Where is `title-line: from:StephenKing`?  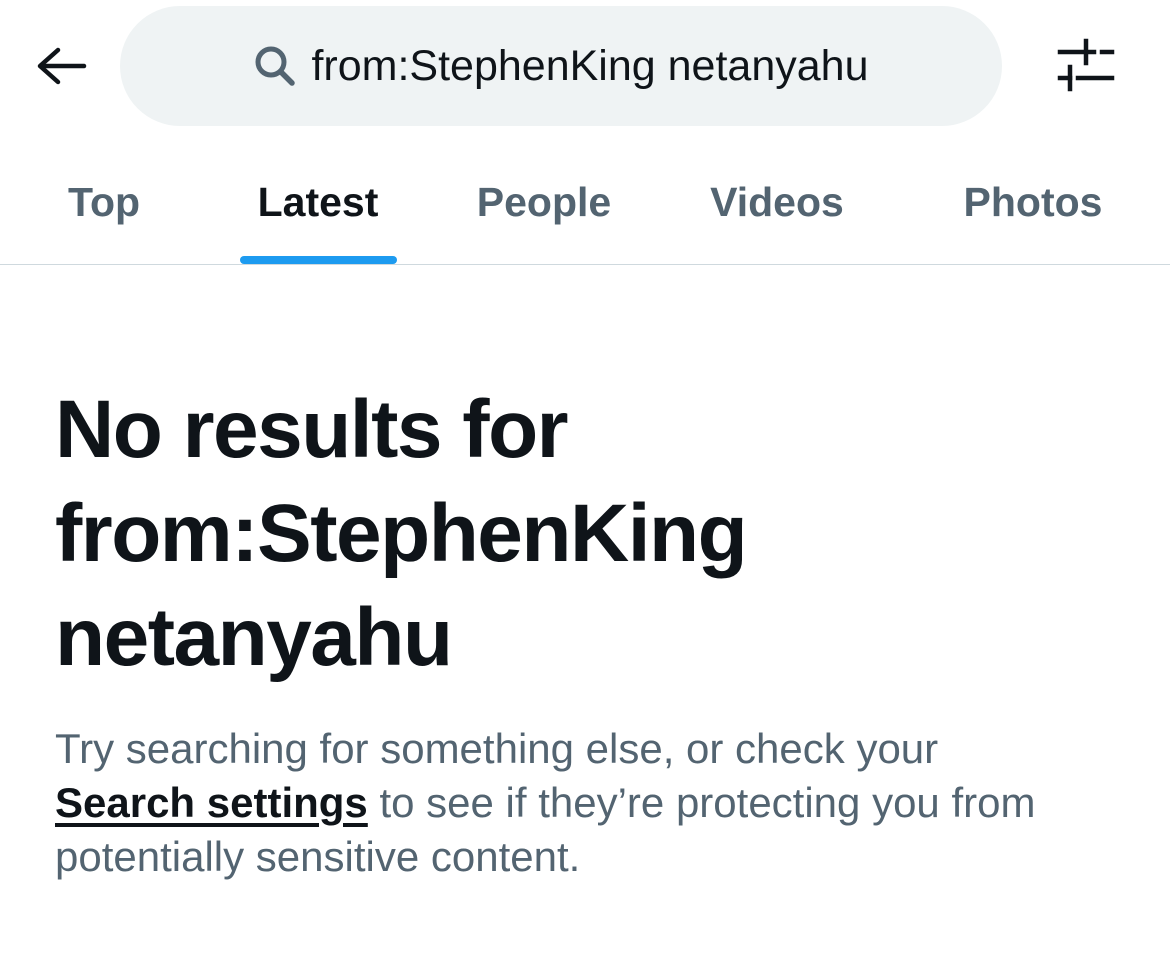 title-line: from:StephenKing is located at coordinates (401, 533).